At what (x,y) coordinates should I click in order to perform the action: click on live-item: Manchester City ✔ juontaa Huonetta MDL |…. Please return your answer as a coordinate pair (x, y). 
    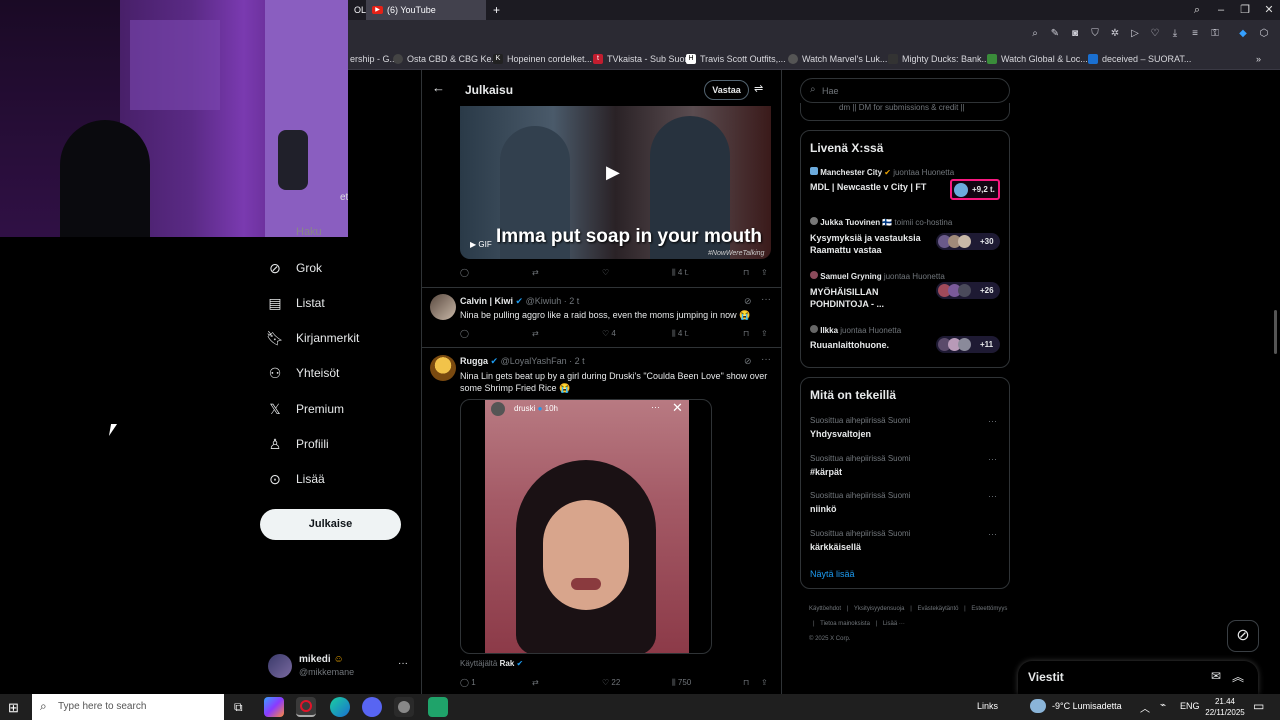
    Looking at the image, I should click on (906, 187).